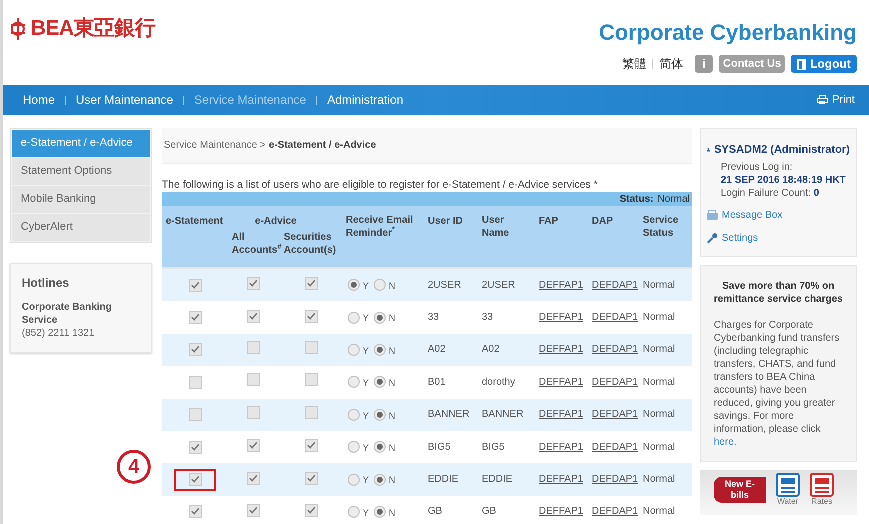 This screenshot has height=524, width=869. Describe the element at coordinates (784, 180) in the screenshot. I see `previous-login-time: 21 SEP 2016 18:48:19 HKT` at that location.